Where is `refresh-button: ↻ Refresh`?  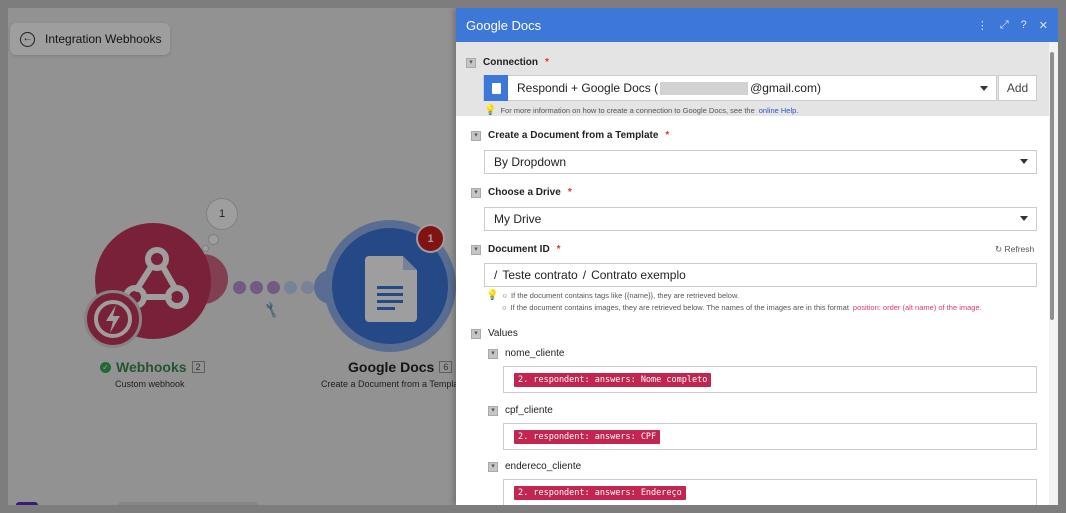
refresh-button: ↻ Refresh is located at coordinates (1014, 249).